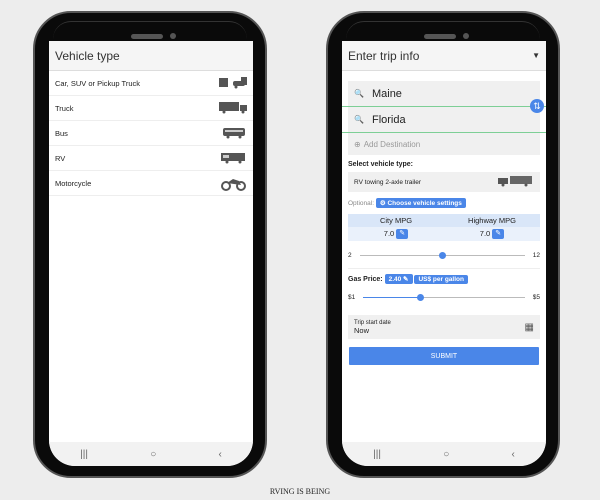  I want to click on rv-icon, so click(233, 158).